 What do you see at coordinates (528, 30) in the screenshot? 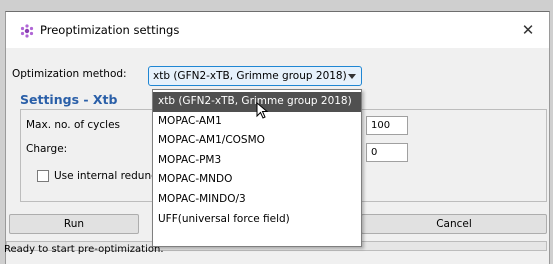
I see `close-icon: ✕` at bounding box center [528, 30].